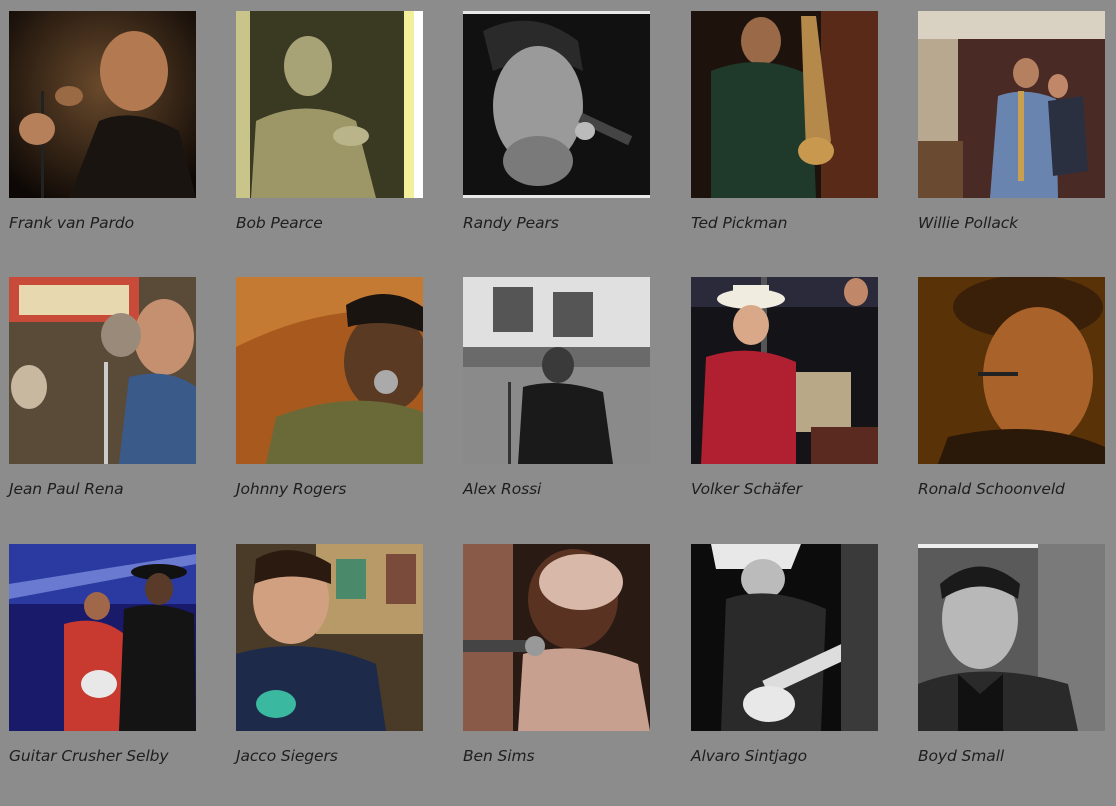  I want to click on musician-card: Johnny Rogers, so click(331, 387).